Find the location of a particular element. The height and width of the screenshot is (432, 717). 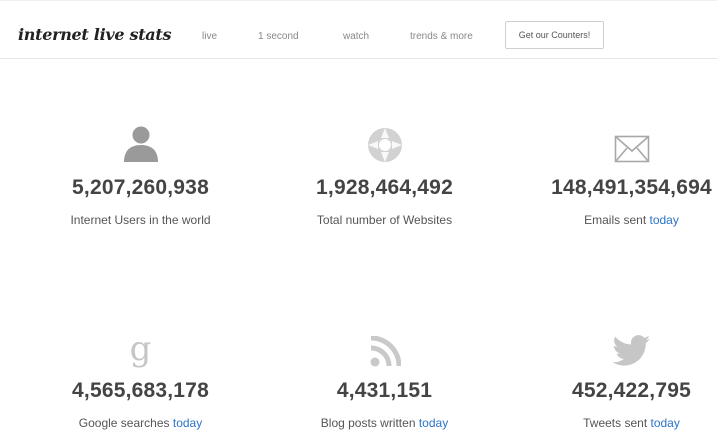

stat-value: 452,422,795 is located at coordinates (631, 390).